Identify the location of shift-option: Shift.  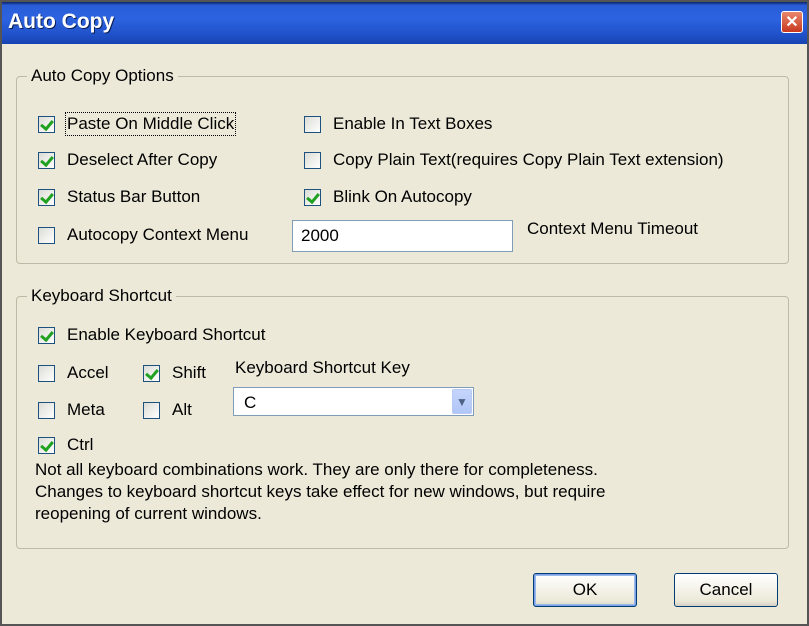
(174, 373).